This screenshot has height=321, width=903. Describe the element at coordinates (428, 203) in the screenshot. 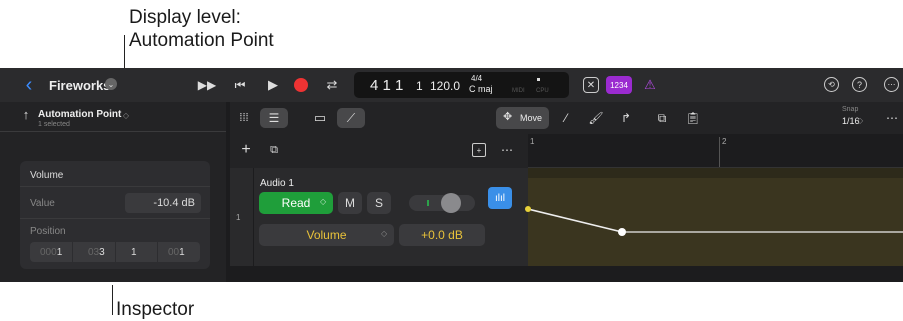

I see `level-meter` at that location.